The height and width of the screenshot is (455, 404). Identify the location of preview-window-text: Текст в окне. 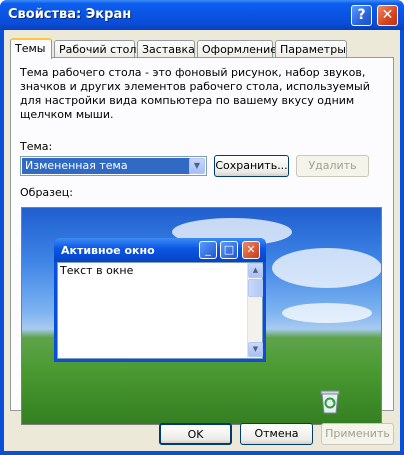
(97, 270).